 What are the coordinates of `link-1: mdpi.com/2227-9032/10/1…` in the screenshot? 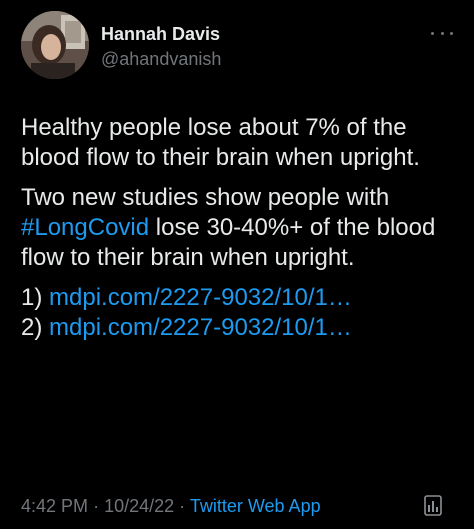 It's located at (200, 297).